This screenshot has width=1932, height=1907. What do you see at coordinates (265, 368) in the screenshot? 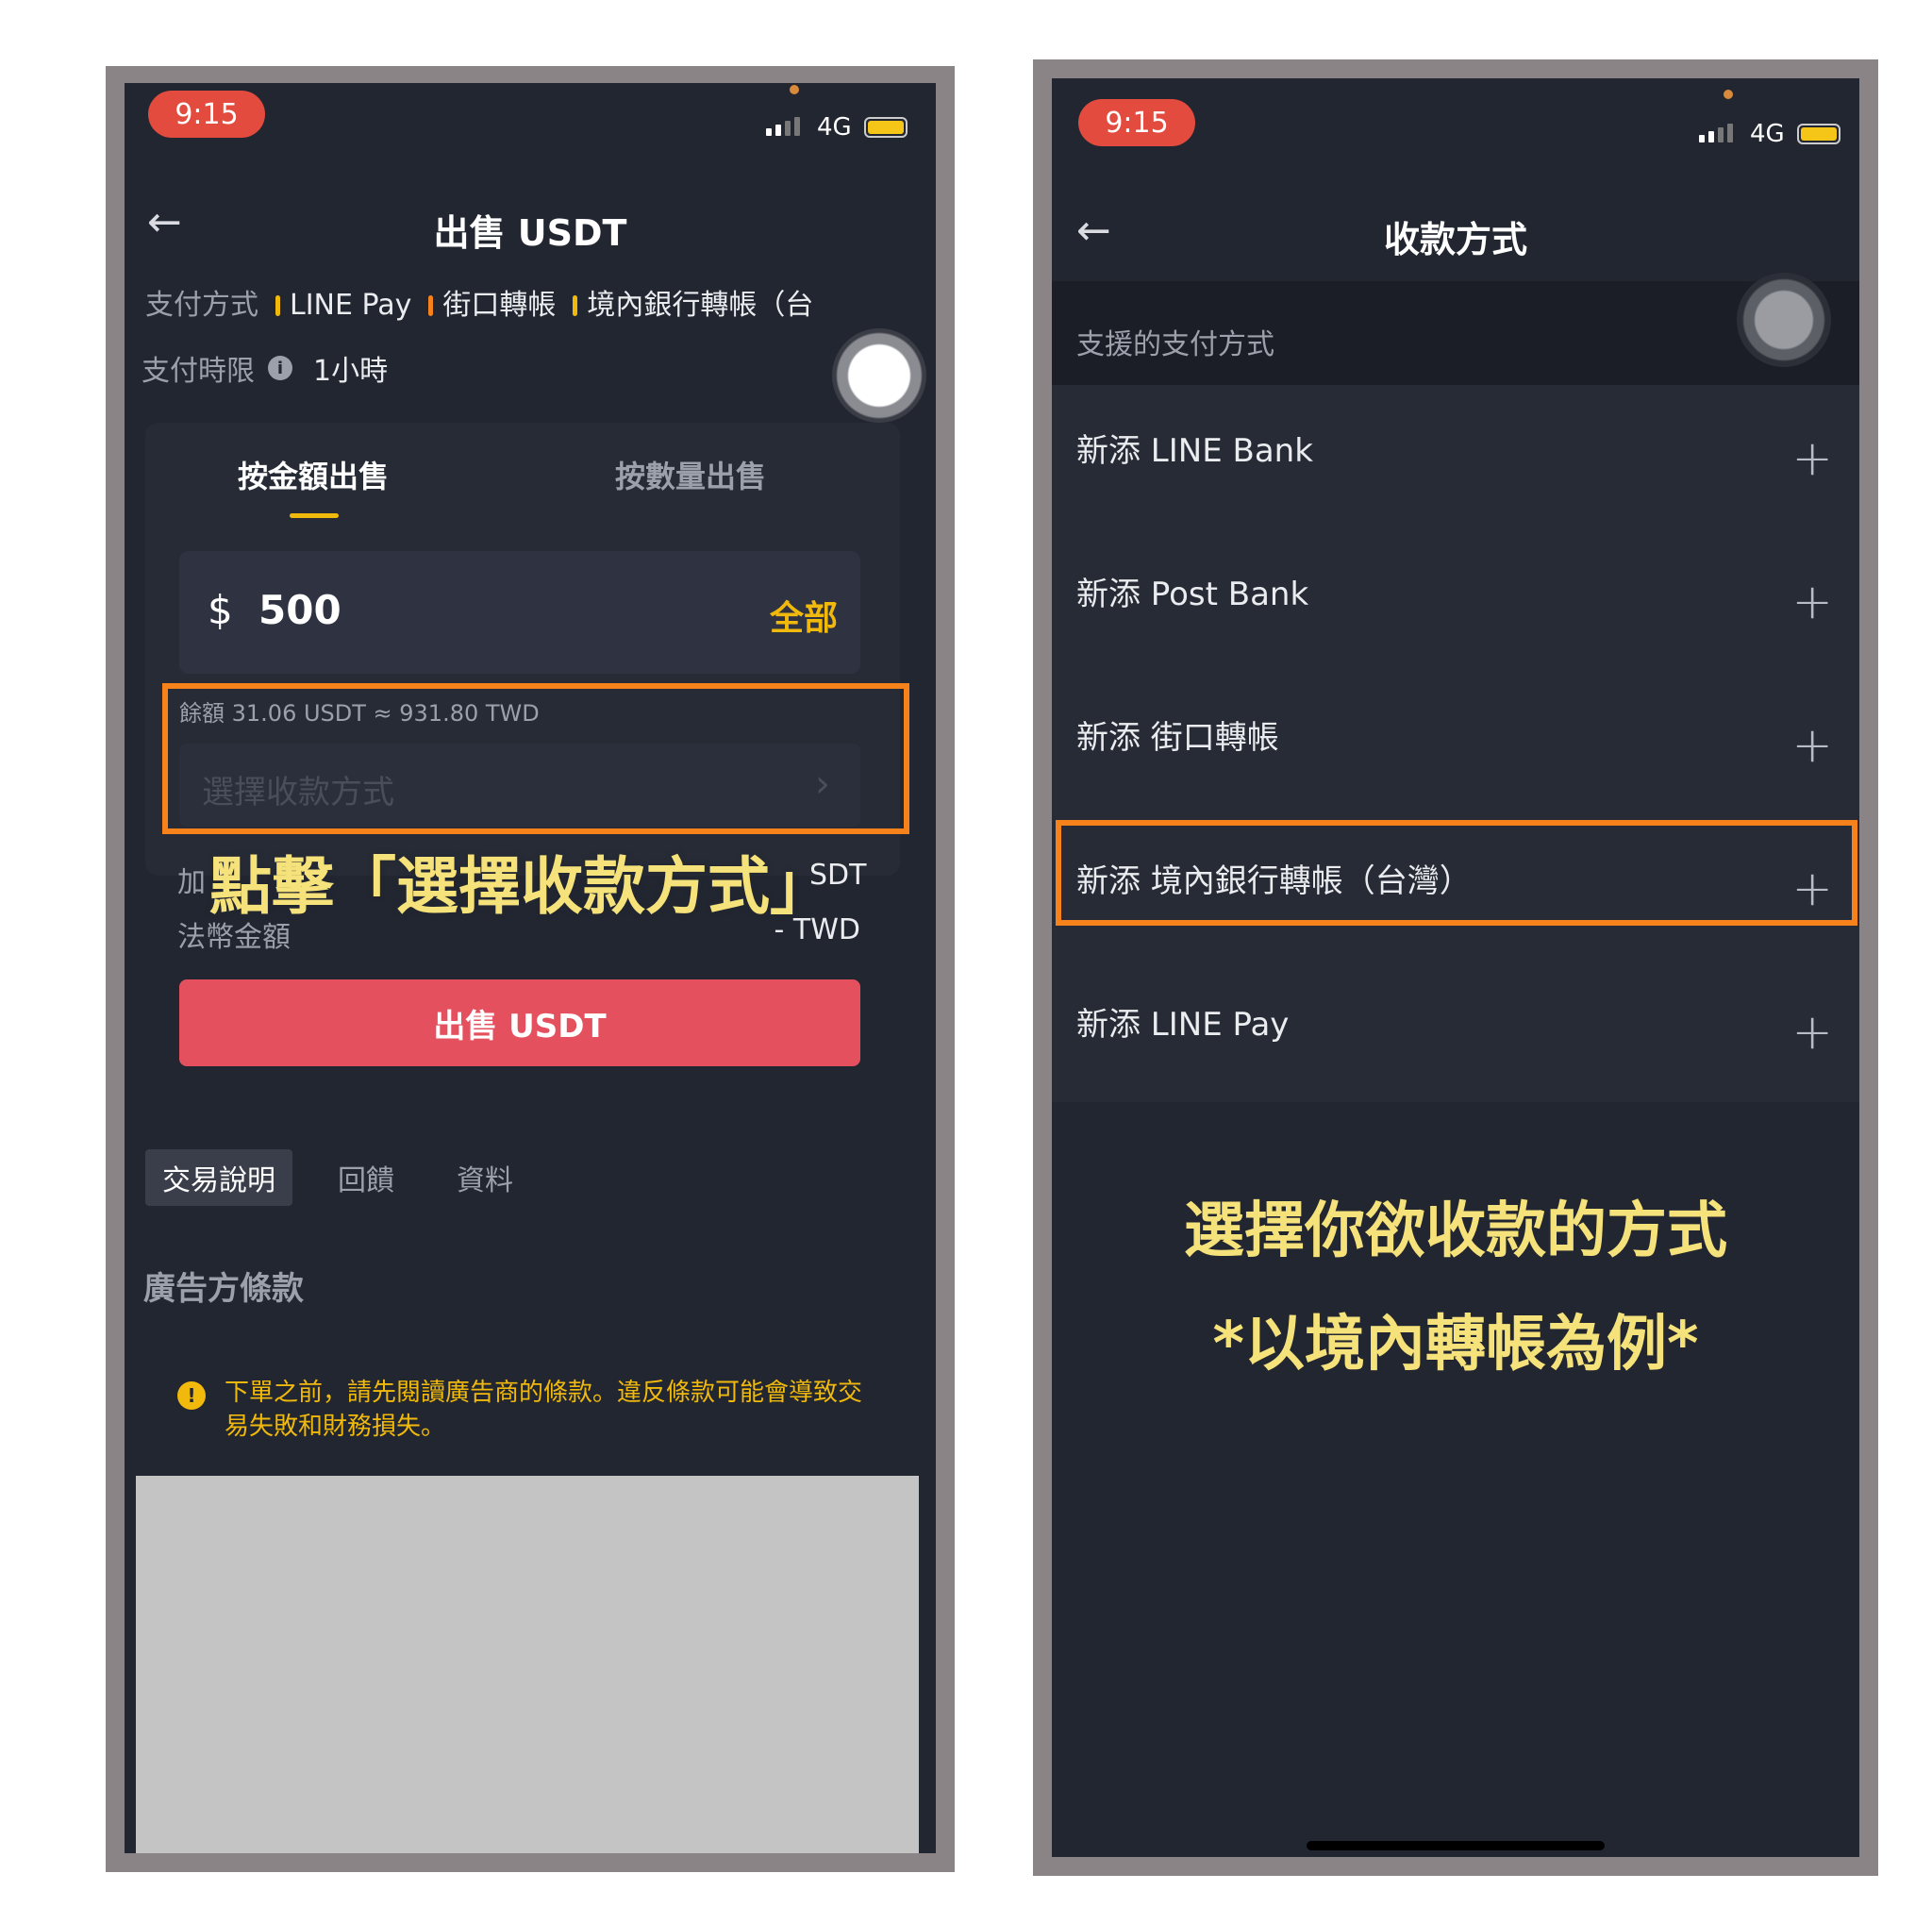
I see `time-limit-row: 支付時限 i 1小時` at bounding box center [265, 368].